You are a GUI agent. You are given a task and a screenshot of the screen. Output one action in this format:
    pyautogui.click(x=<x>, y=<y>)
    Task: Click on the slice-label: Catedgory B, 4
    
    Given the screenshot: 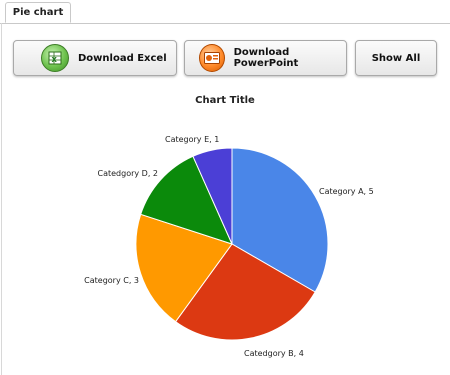 What is the action you would take?
    pyautogui.click(x=274, y=353)
    